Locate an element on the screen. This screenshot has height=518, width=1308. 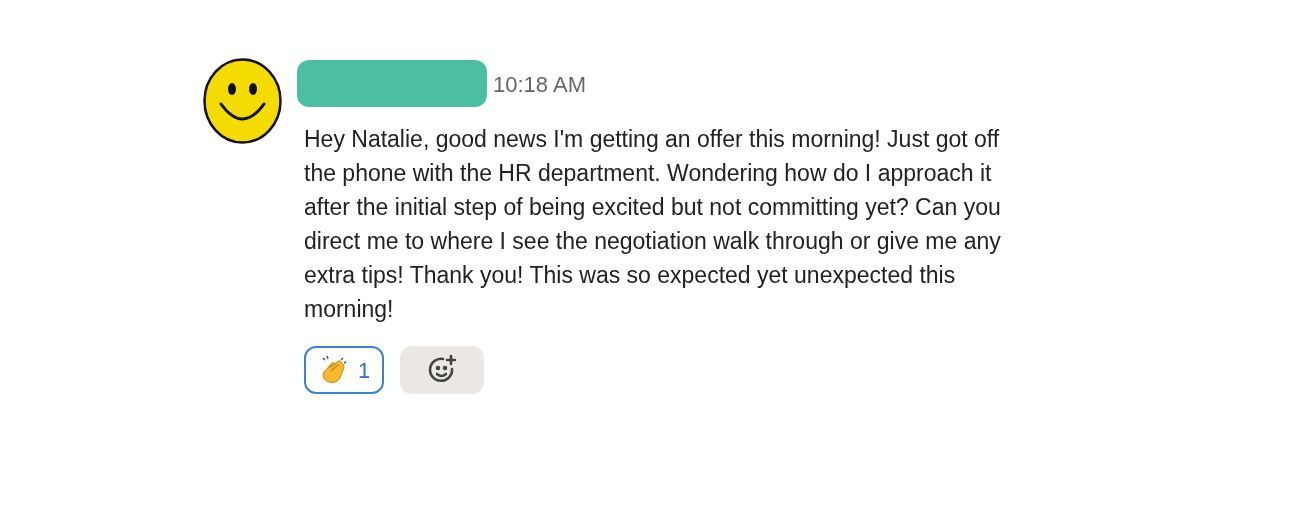
smiley-icon is located at coordinates (242, 101).